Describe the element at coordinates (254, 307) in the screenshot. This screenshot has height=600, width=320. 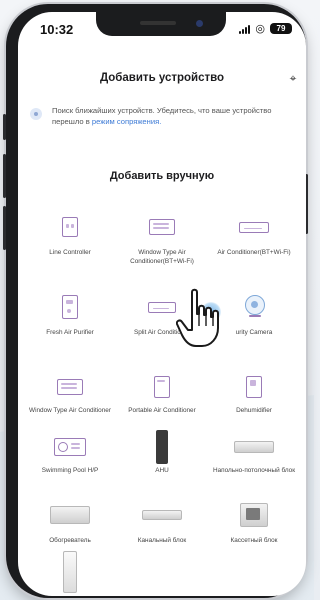
I see `camera-icon` at that location.